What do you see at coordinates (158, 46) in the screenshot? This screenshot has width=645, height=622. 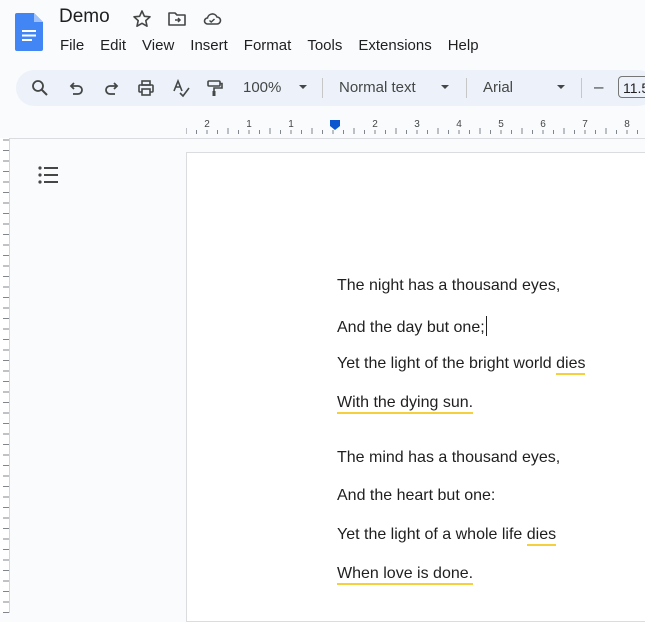 I see `menu-view: View` at bounding box center [158, 46].